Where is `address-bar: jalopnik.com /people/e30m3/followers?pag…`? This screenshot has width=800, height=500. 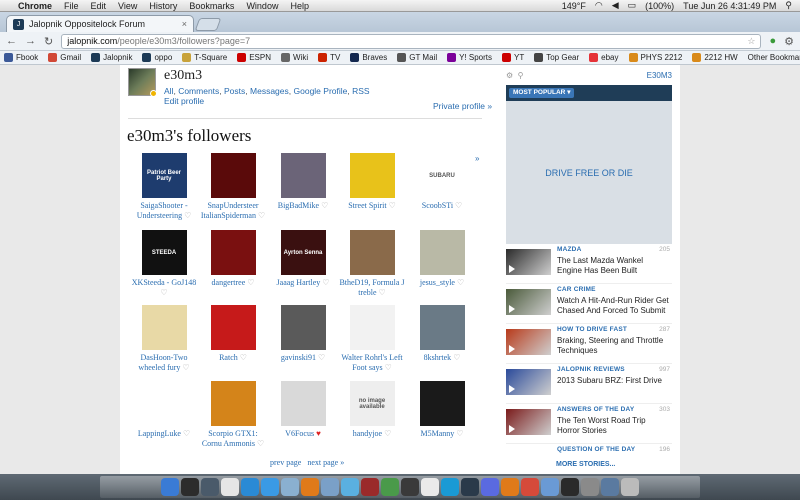 address-bar: jalopnik.com /people/e30m3/followers?pag… is located at coordinates (411, 41).